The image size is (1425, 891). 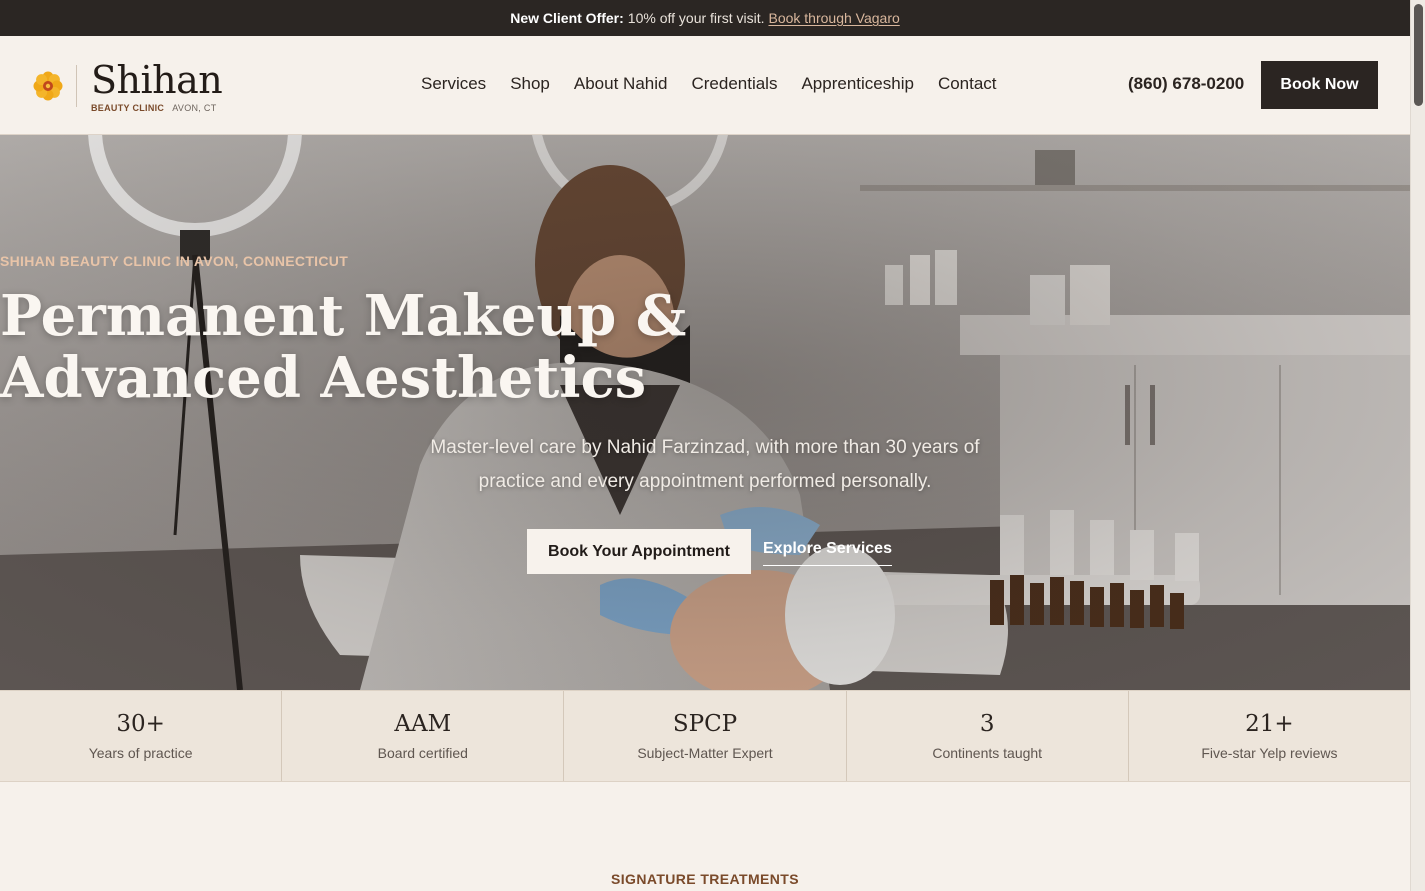 I want to click on nav-item-services: Services, so click(x=453, y=84).